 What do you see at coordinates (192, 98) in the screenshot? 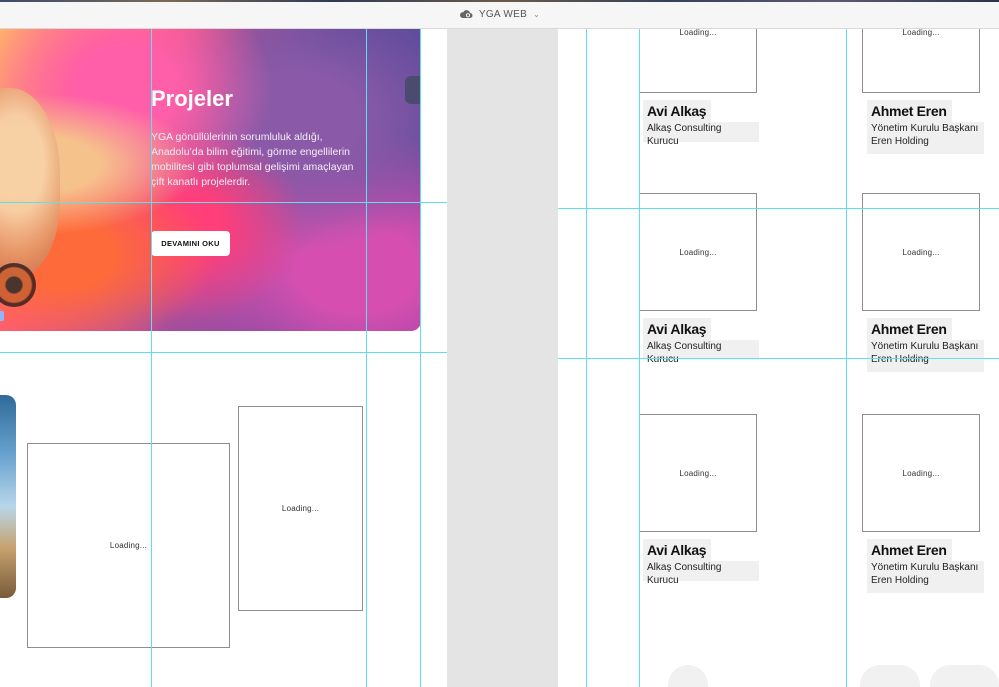
I see `hero-title: Projeler` at bounding box center [192, 98].